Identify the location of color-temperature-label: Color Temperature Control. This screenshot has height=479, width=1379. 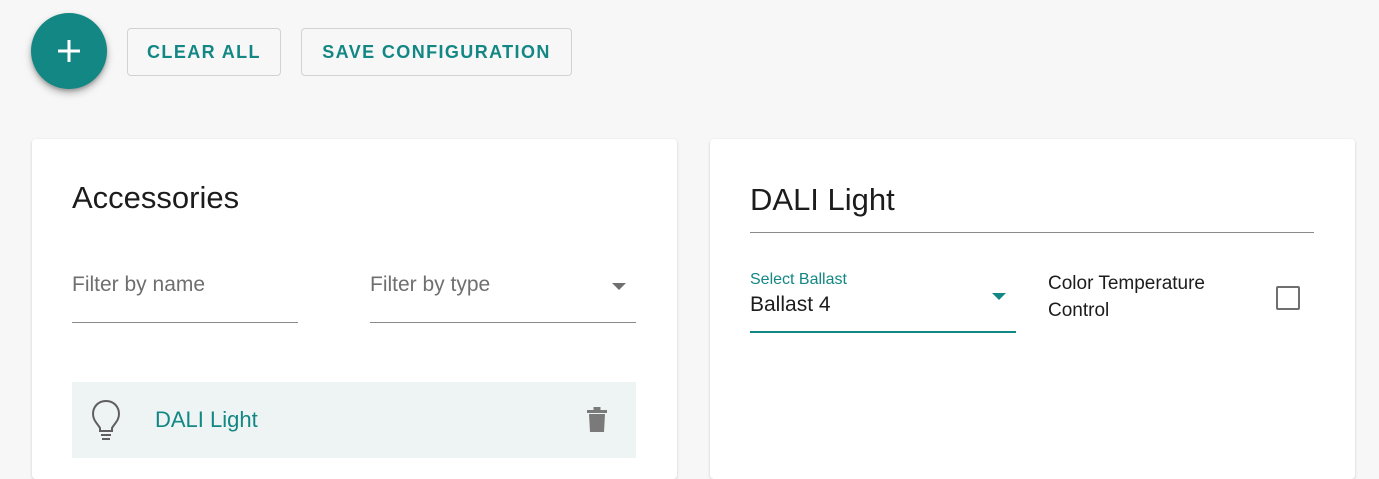
(1127, 297).